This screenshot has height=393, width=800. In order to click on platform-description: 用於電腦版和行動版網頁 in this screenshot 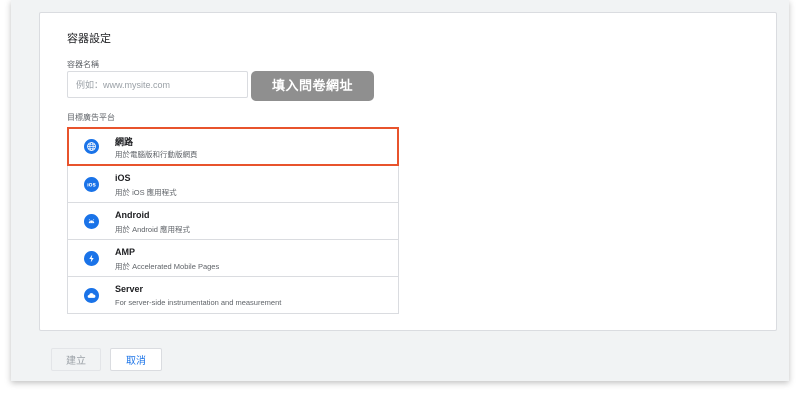, I will do `click(156, 154)`.